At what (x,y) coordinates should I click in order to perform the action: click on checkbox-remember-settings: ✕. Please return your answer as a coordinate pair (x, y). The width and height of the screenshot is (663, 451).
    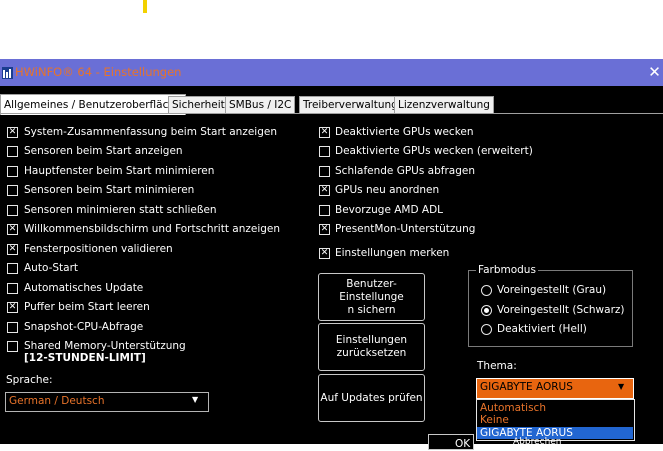
    Looking at the image, I should click on (324, 253).